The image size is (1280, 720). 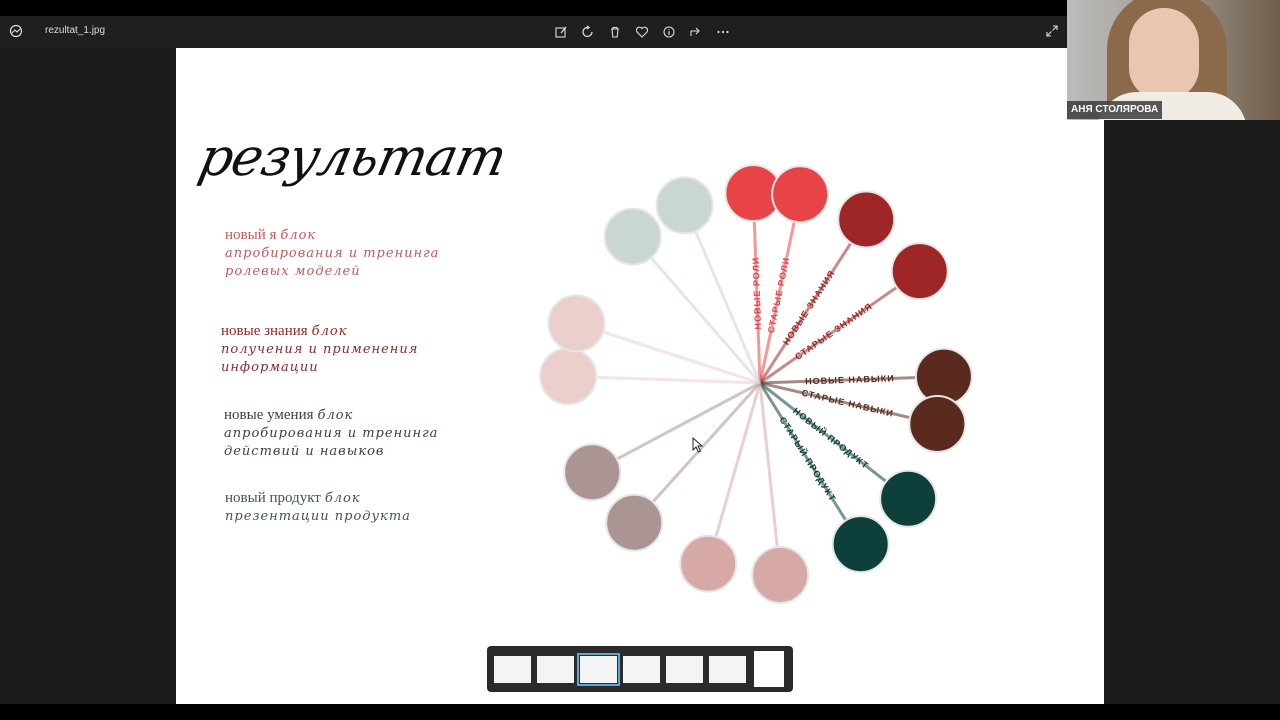 I want to click on wheel-spoke-label: СТАРЫЕ РОЛИ, so click(x=779, y=295).